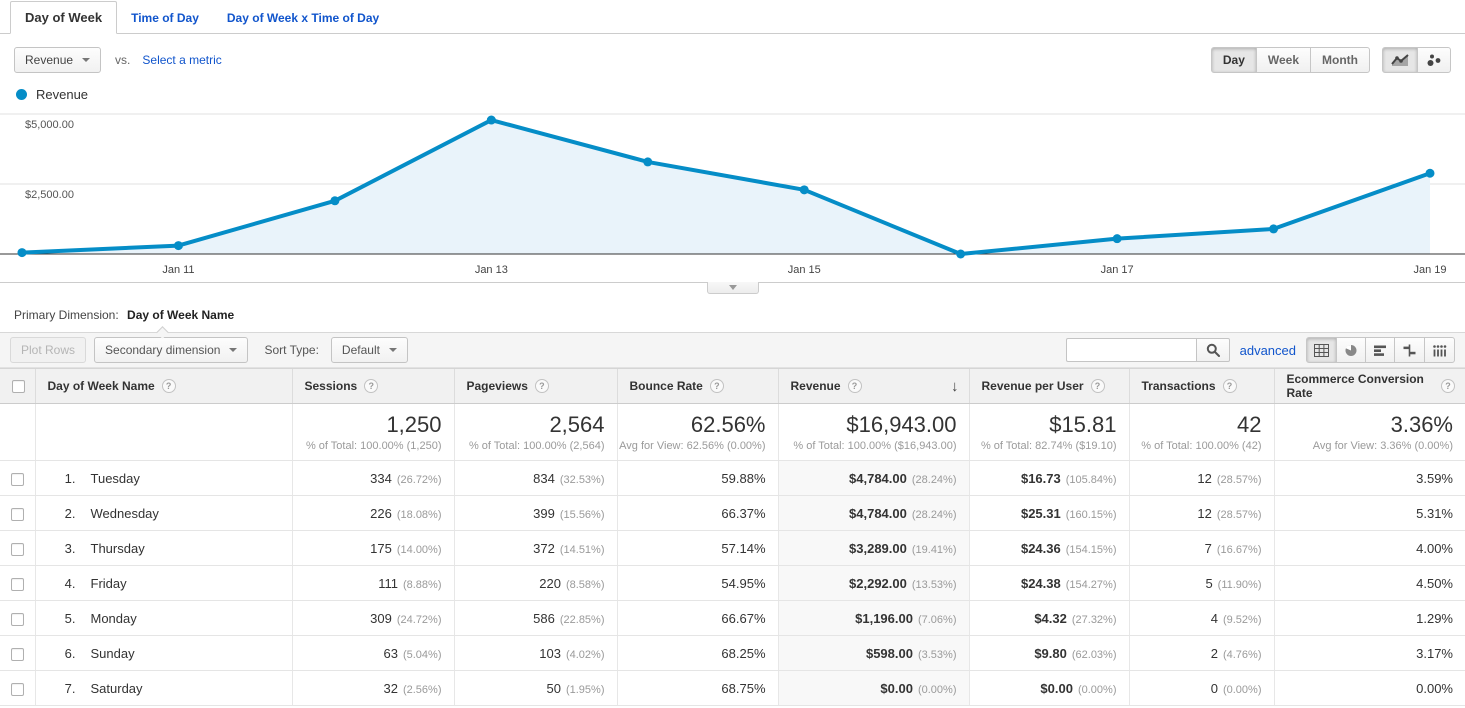  Describe the element at coordinates (291, 350) in the screenshot. I see `sort-type-label: Sort Type:` at that location.